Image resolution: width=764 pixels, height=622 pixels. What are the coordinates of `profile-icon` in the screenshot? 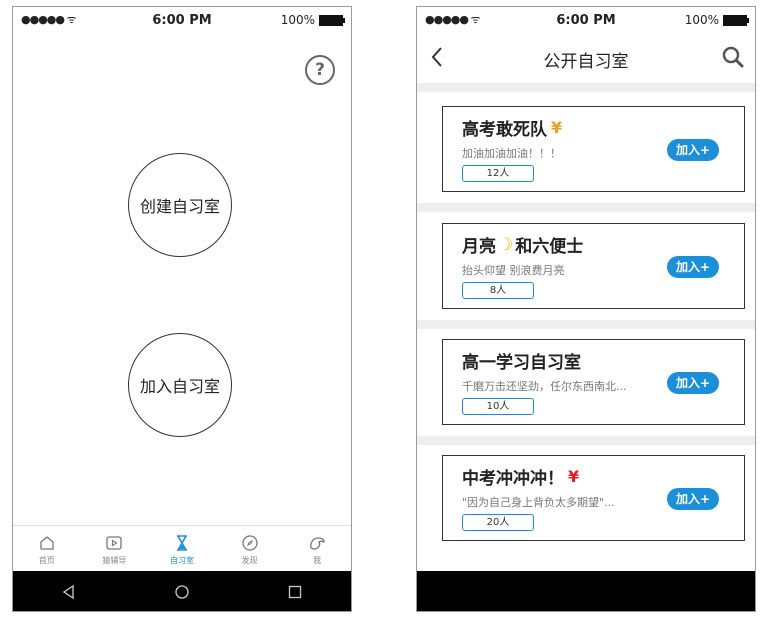 It's located at (317, 543).